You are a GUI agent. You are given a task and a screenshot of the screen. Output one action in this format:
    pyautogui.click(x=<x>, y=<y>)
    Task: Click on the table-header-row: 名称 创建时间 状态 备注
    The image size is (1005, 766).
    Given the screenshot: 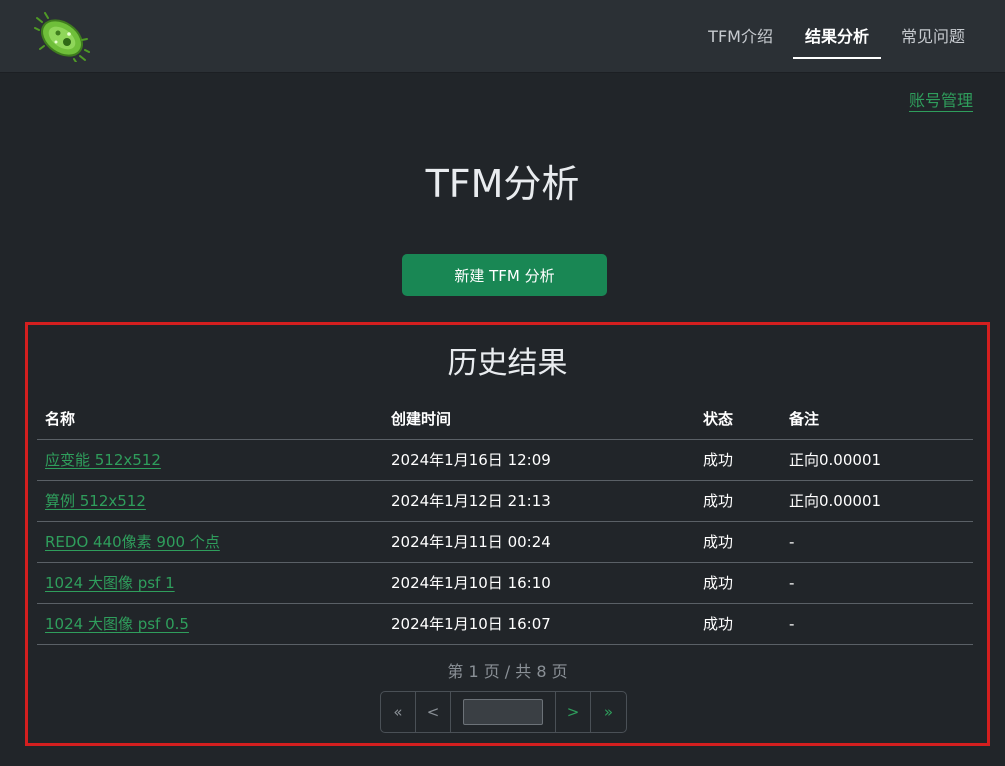 What is the action you would take?
    pyautogui.click(x=505, y=419)
    